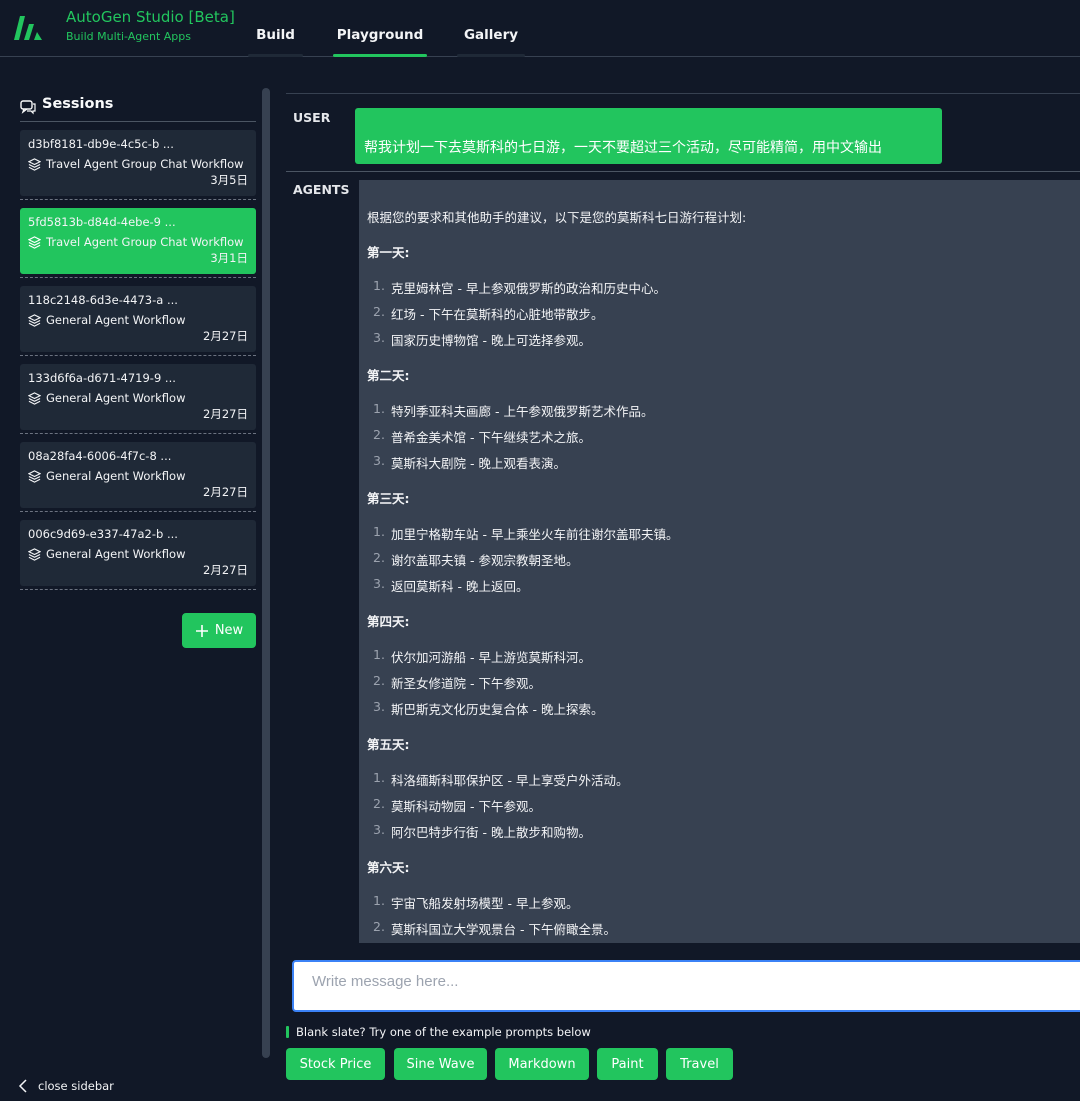  I want to click on tab-build-label: Build, so click(275, 35).